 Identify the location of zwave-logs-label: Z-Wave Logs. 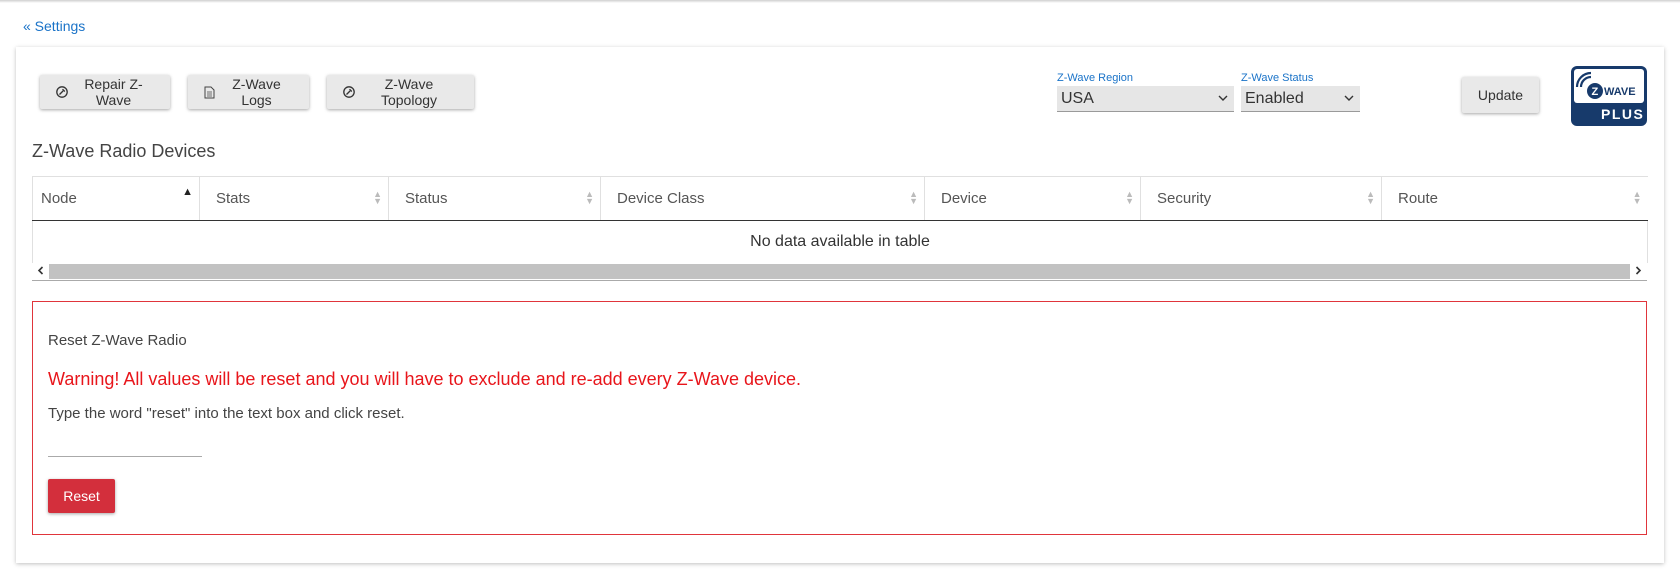
(256, 92).